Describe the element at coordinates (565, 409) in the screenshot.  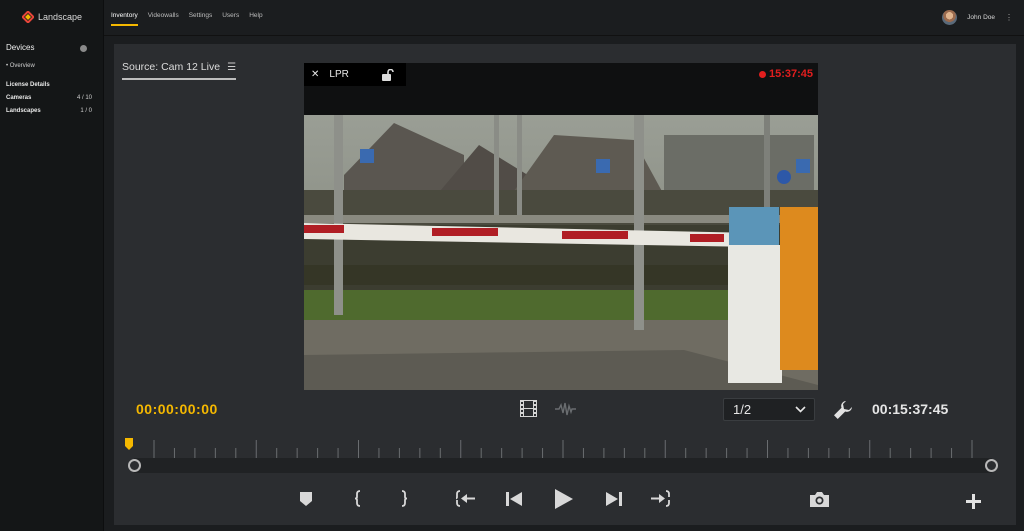
I see `waveform-icon` at that location.